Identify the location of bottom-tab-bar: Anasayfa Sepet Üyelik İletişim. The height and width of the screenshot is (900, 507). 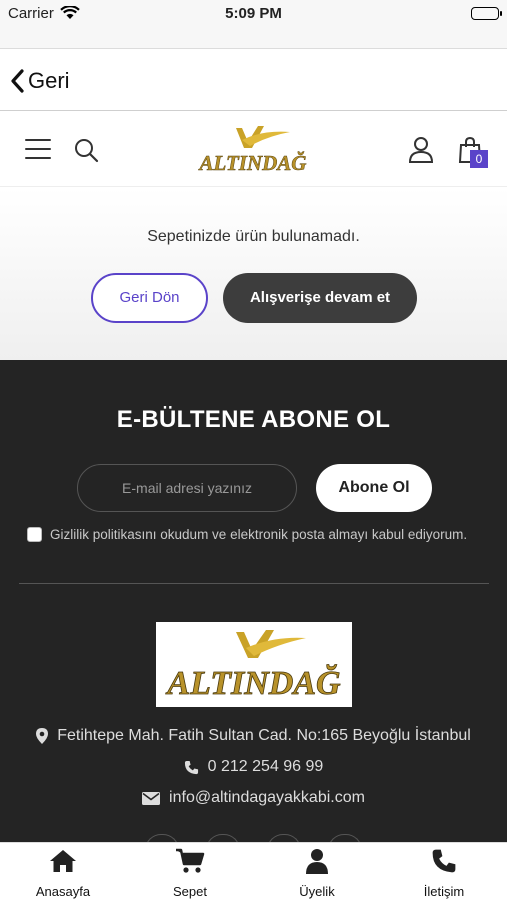
(253, 871).